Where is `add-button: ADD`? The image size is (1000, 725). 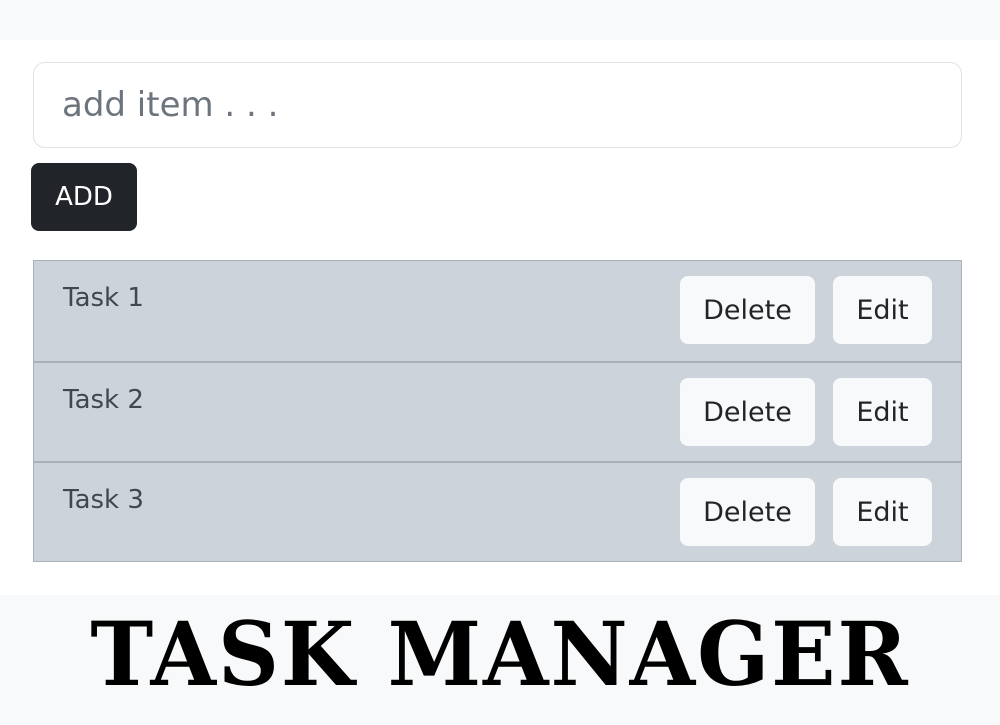
add-button: ADD is located at coordinates (84, 197).